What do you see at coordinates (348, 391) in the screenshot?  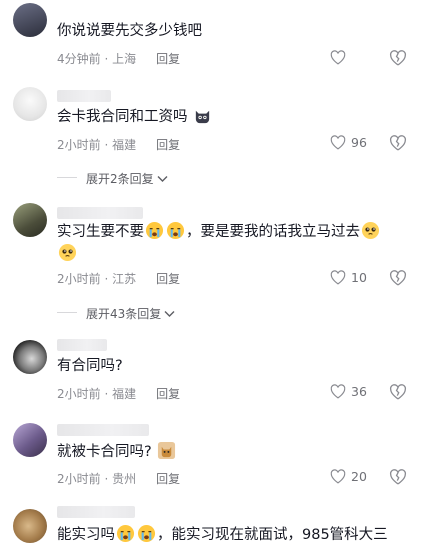 I see `like-button: 36` at bounding box center [348, 391].